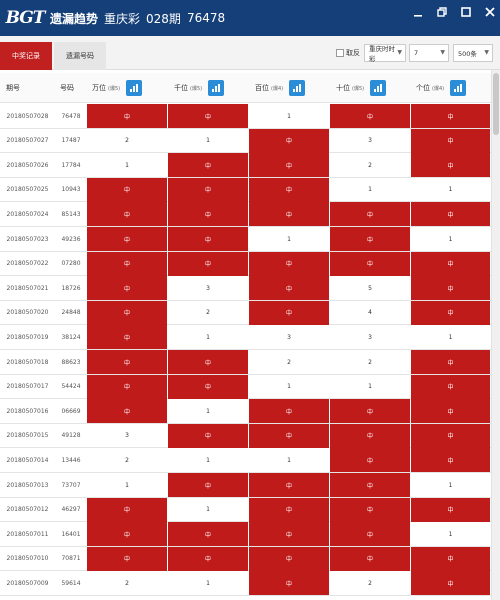 This screenshot has height=600, width=500. What do you see at coordinates (245, 583) in the screenshot?
I see `table-row: 20180507009 59614 2 1 中 2 中` at bounding box center [245, 583].